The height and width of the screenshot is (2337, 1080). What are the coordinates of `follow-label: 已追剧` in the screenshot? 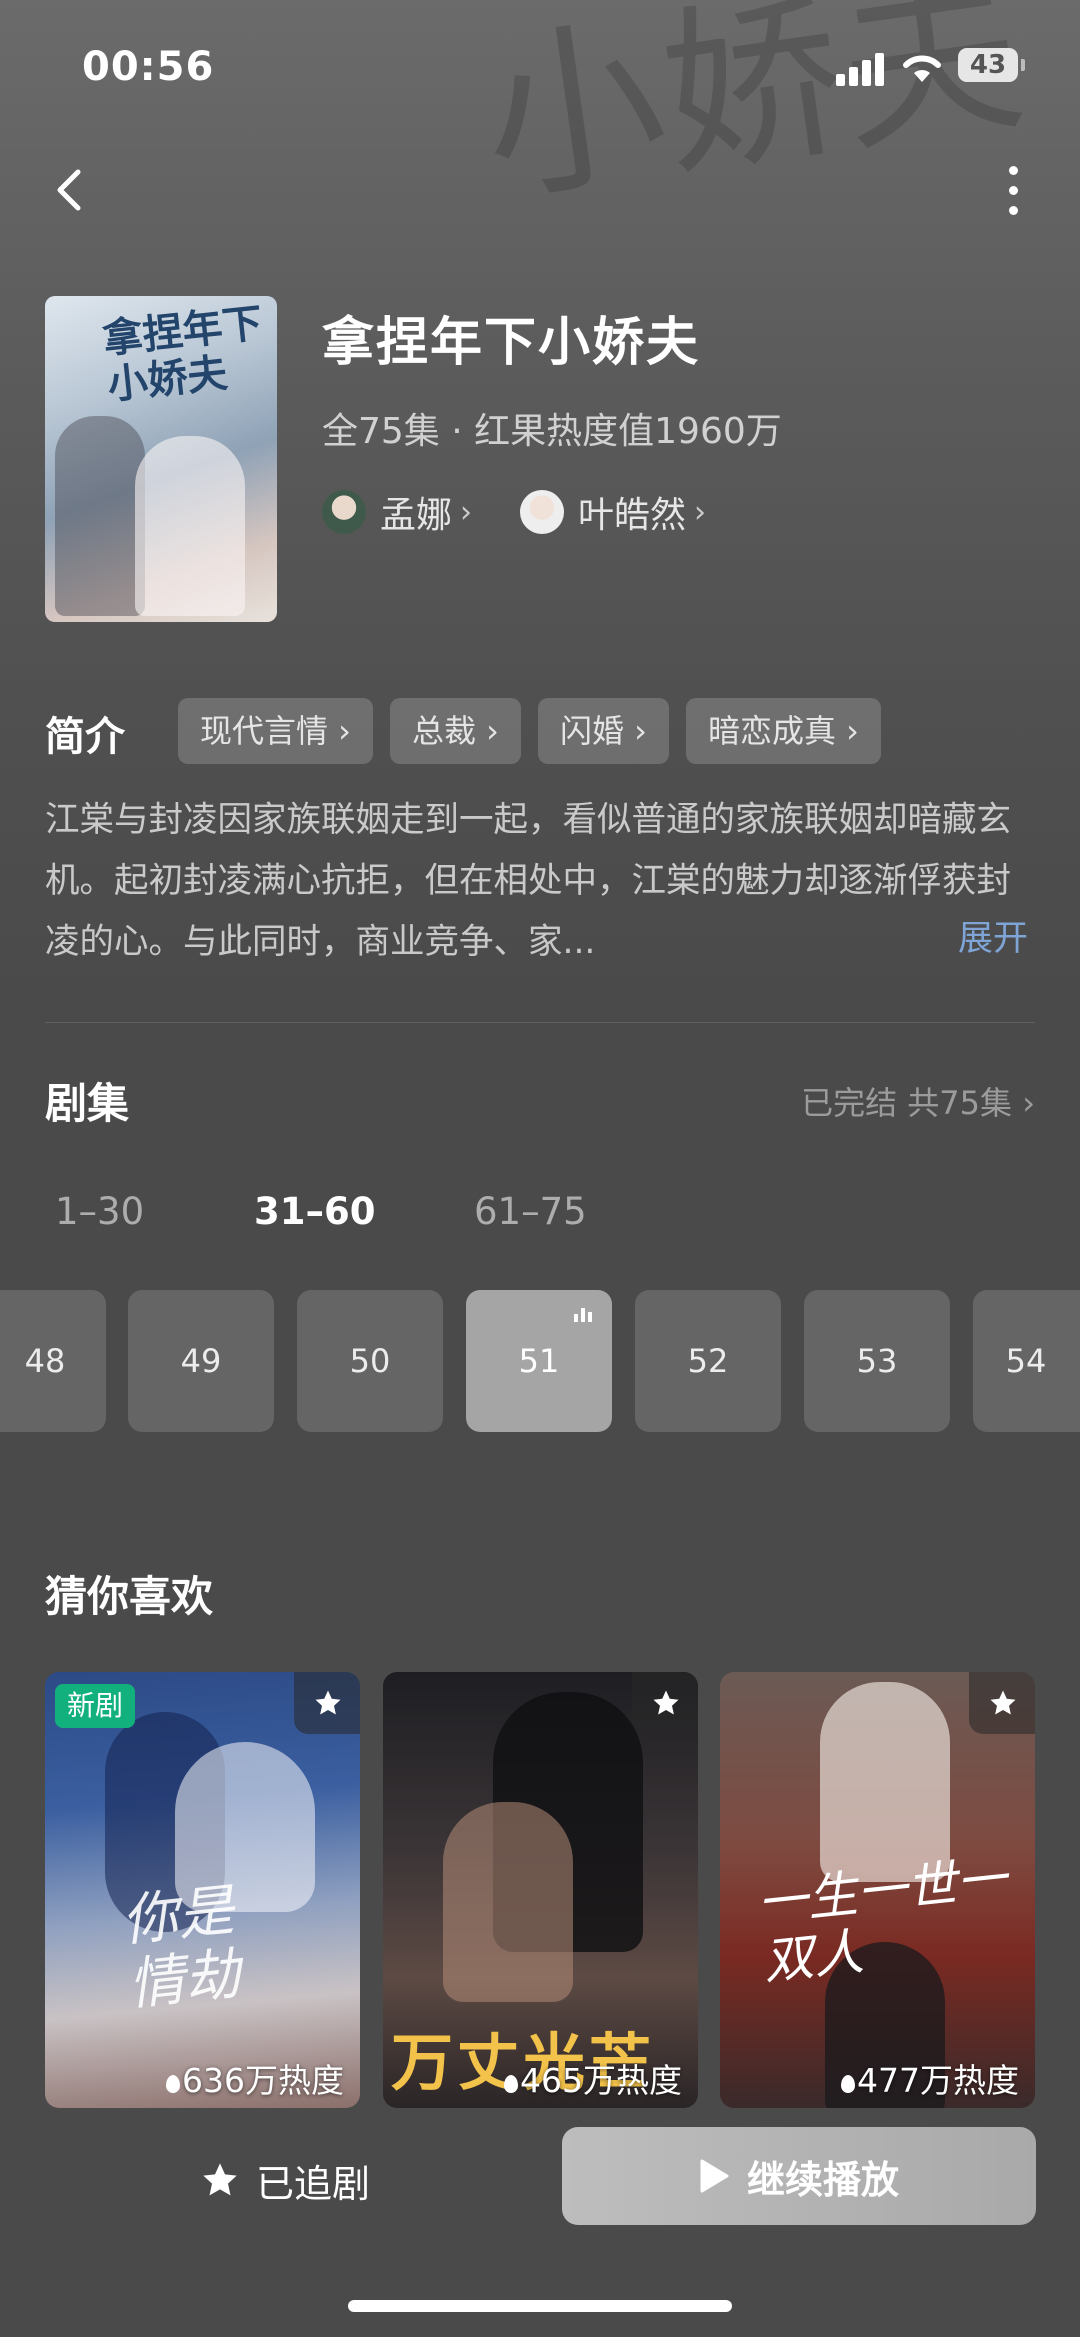 It's located at (313, 2183).